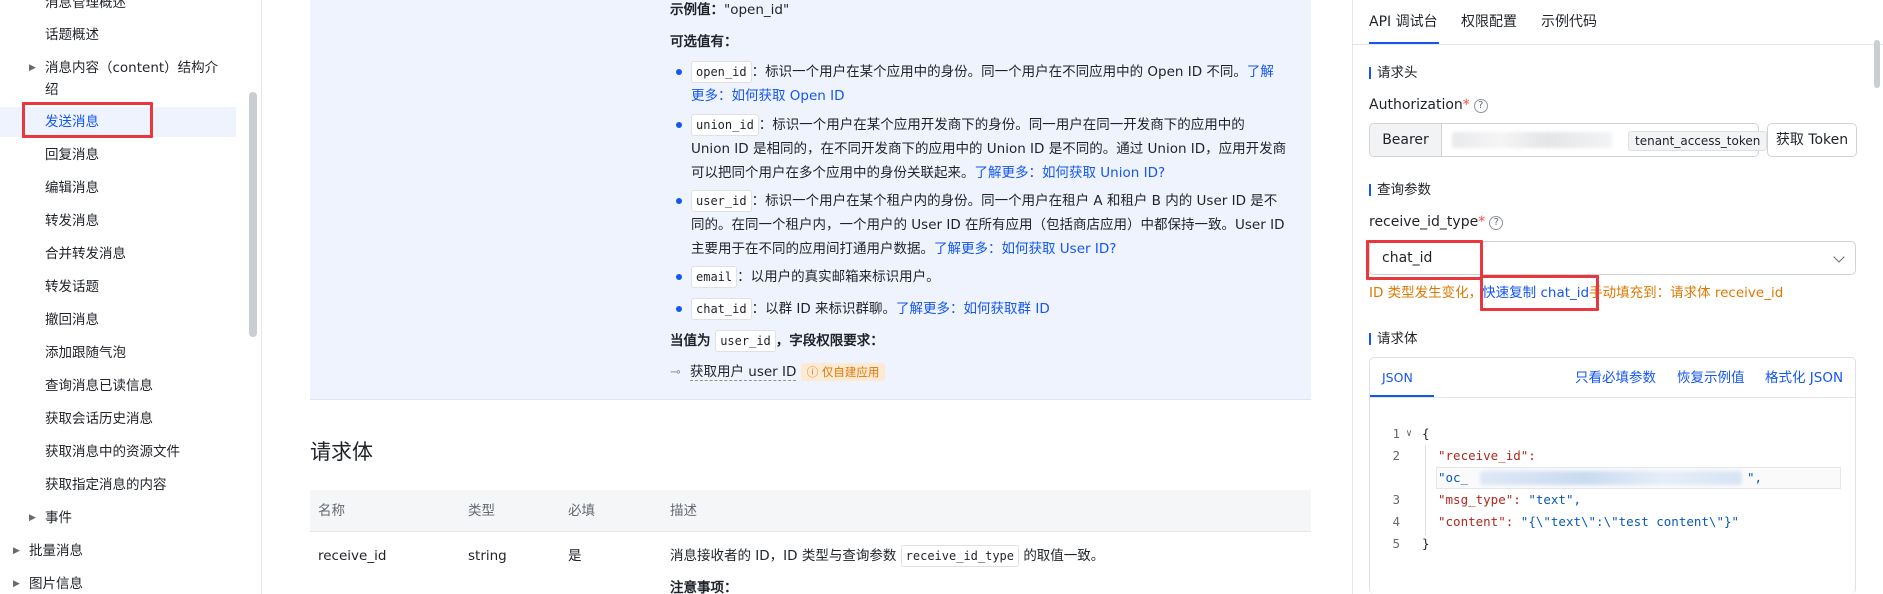  I want to click on receive-id-type-select: chat_id, so click(1612, 258).